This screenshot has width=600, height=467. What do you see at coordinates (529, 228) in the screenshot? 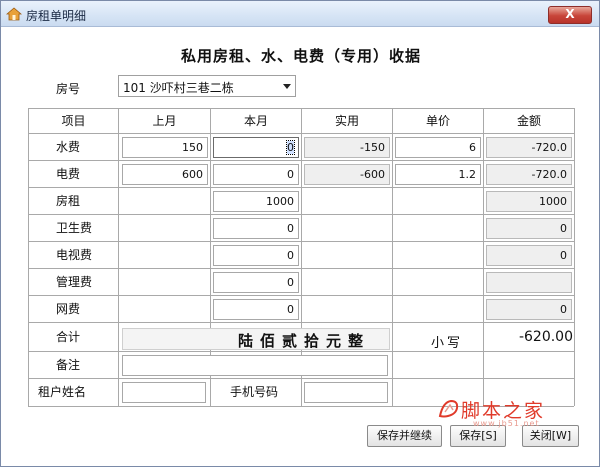
I see `sanitation-amount-field: 0` at bounding box center [529, 228].